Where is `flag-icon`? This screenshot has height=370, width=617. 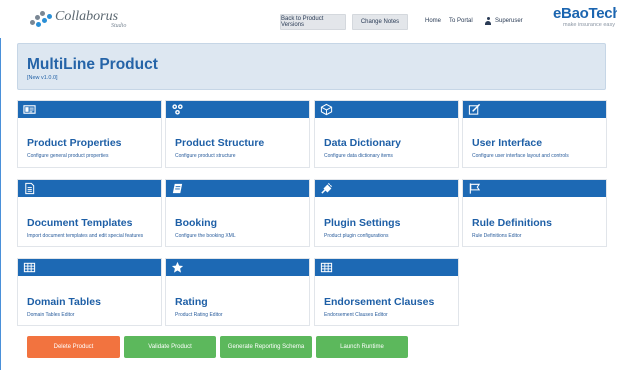 flag-icon is located at coordinates (475, 188).